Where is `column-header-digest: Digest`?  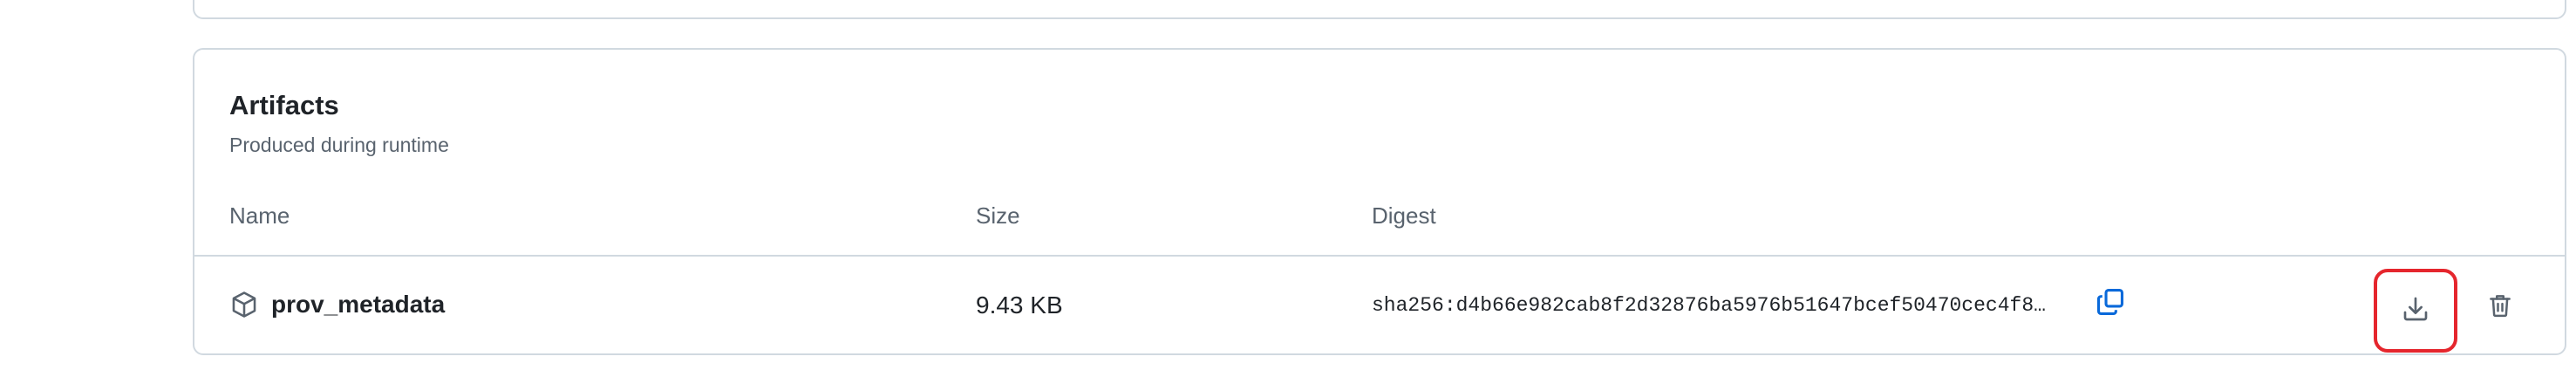
column-header-digest: Digest is located at coordinates (1404, 216).